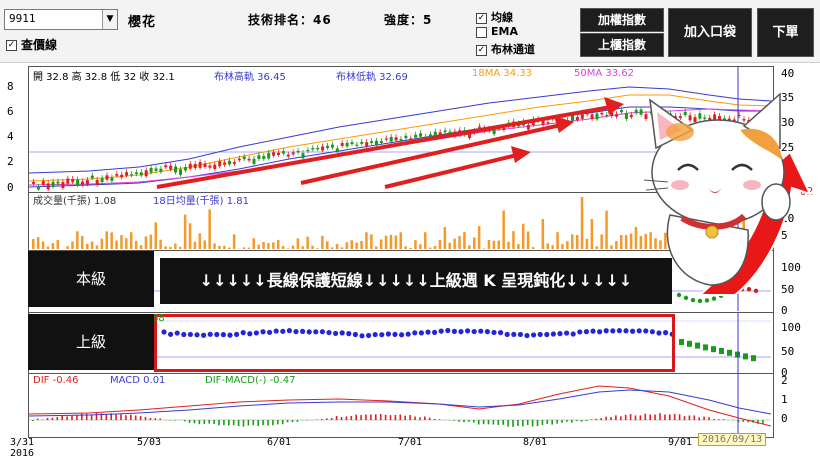 This screenshot has height=461, width=820. I want to click on otc-index-button: 上櫃指數, so click(622, 45).